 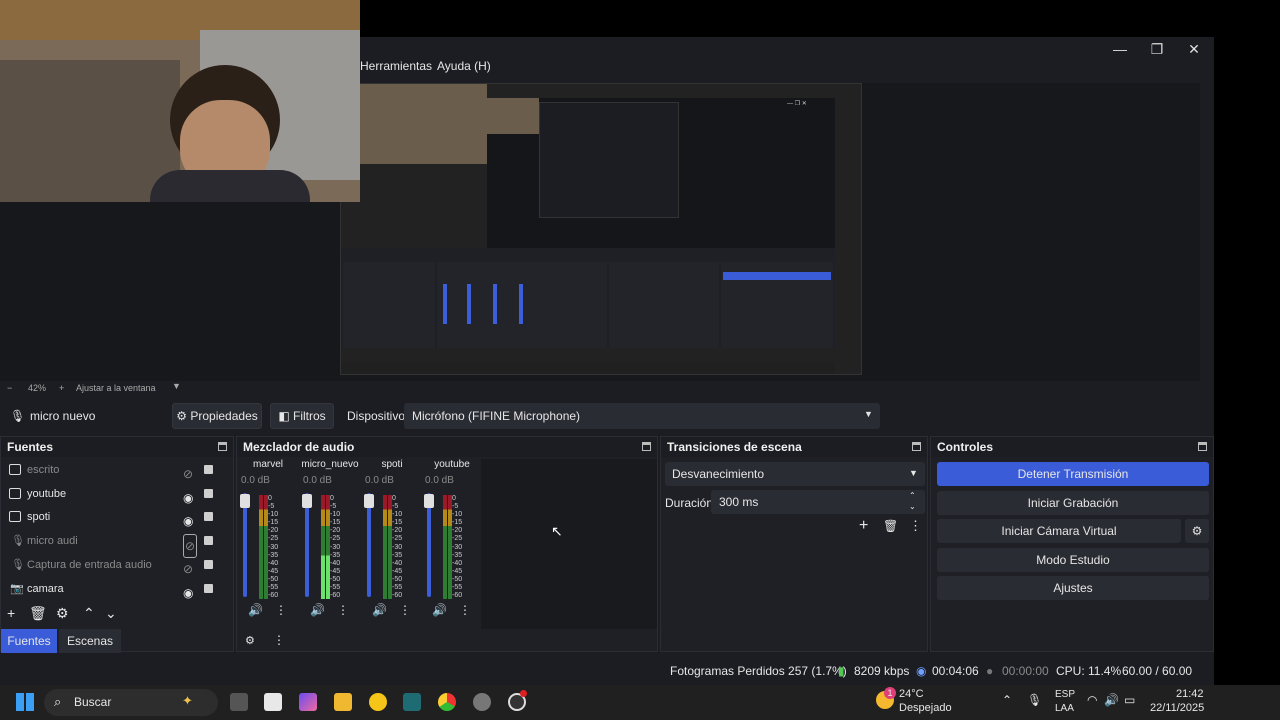 I want to click on menu-help: Ayuda (H), so click(x=464, y=66).